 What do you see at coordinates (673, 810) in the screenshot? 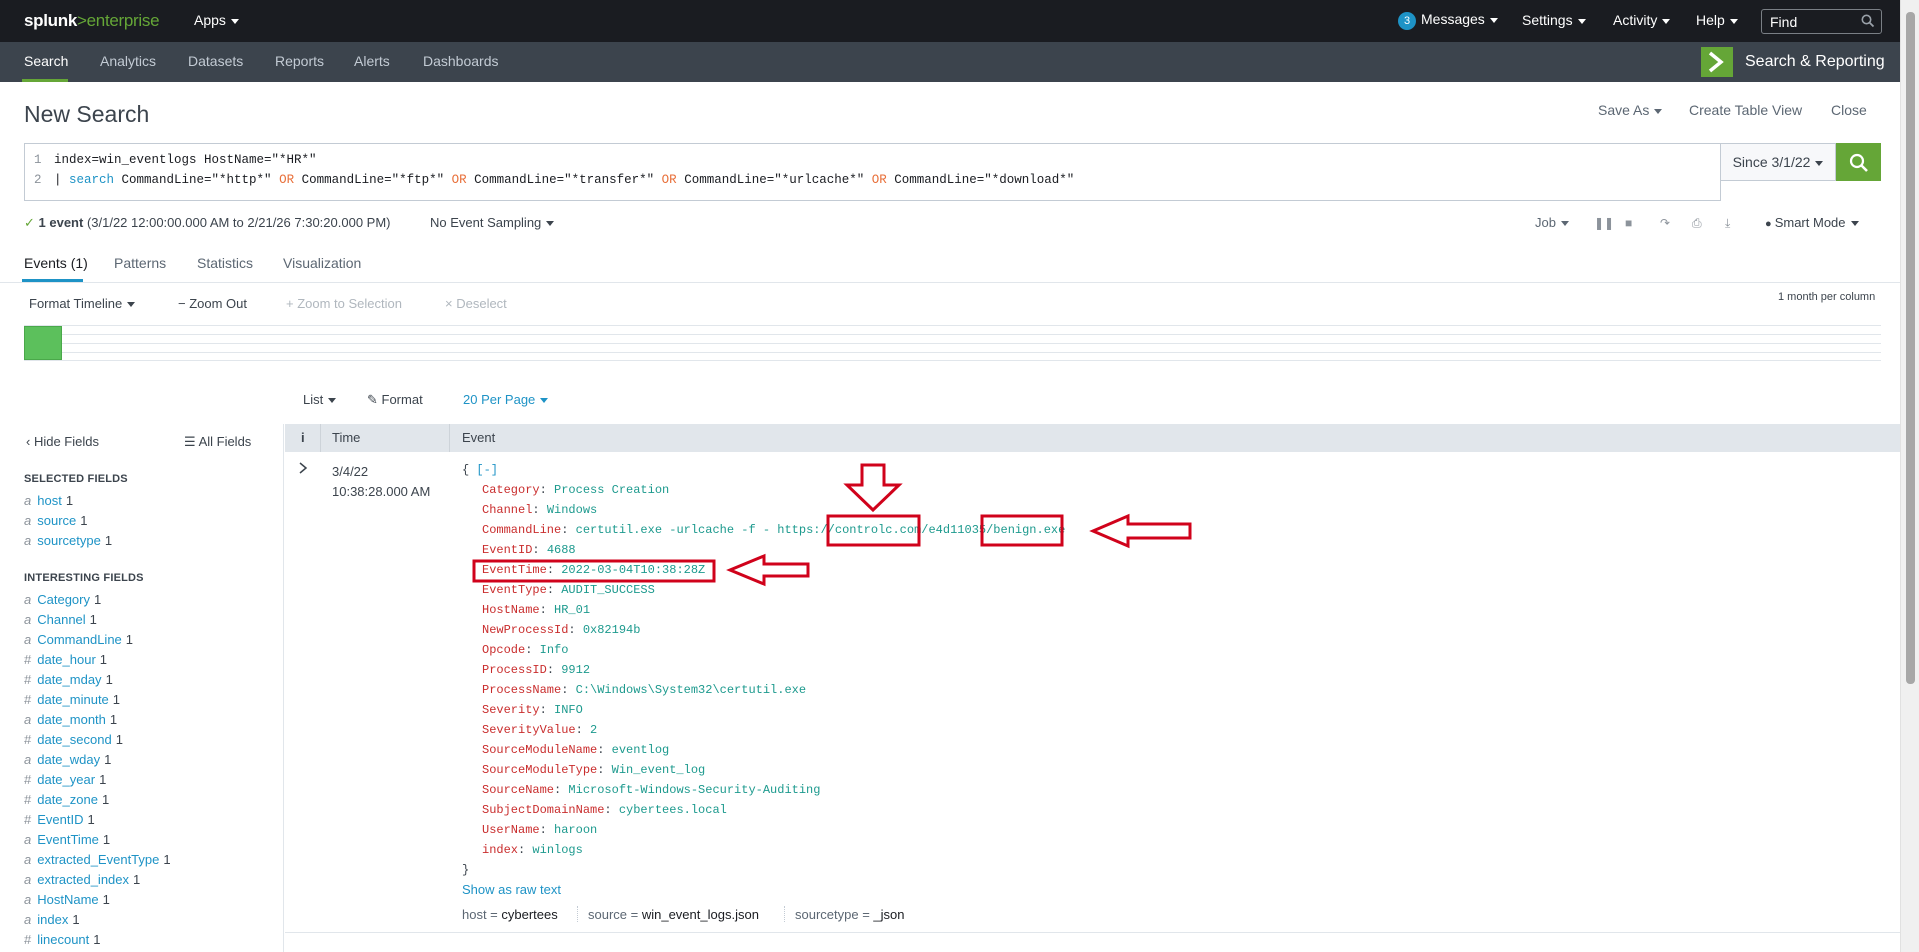
I see `json-value: cybertees.local` at bounding box center [673, 810].